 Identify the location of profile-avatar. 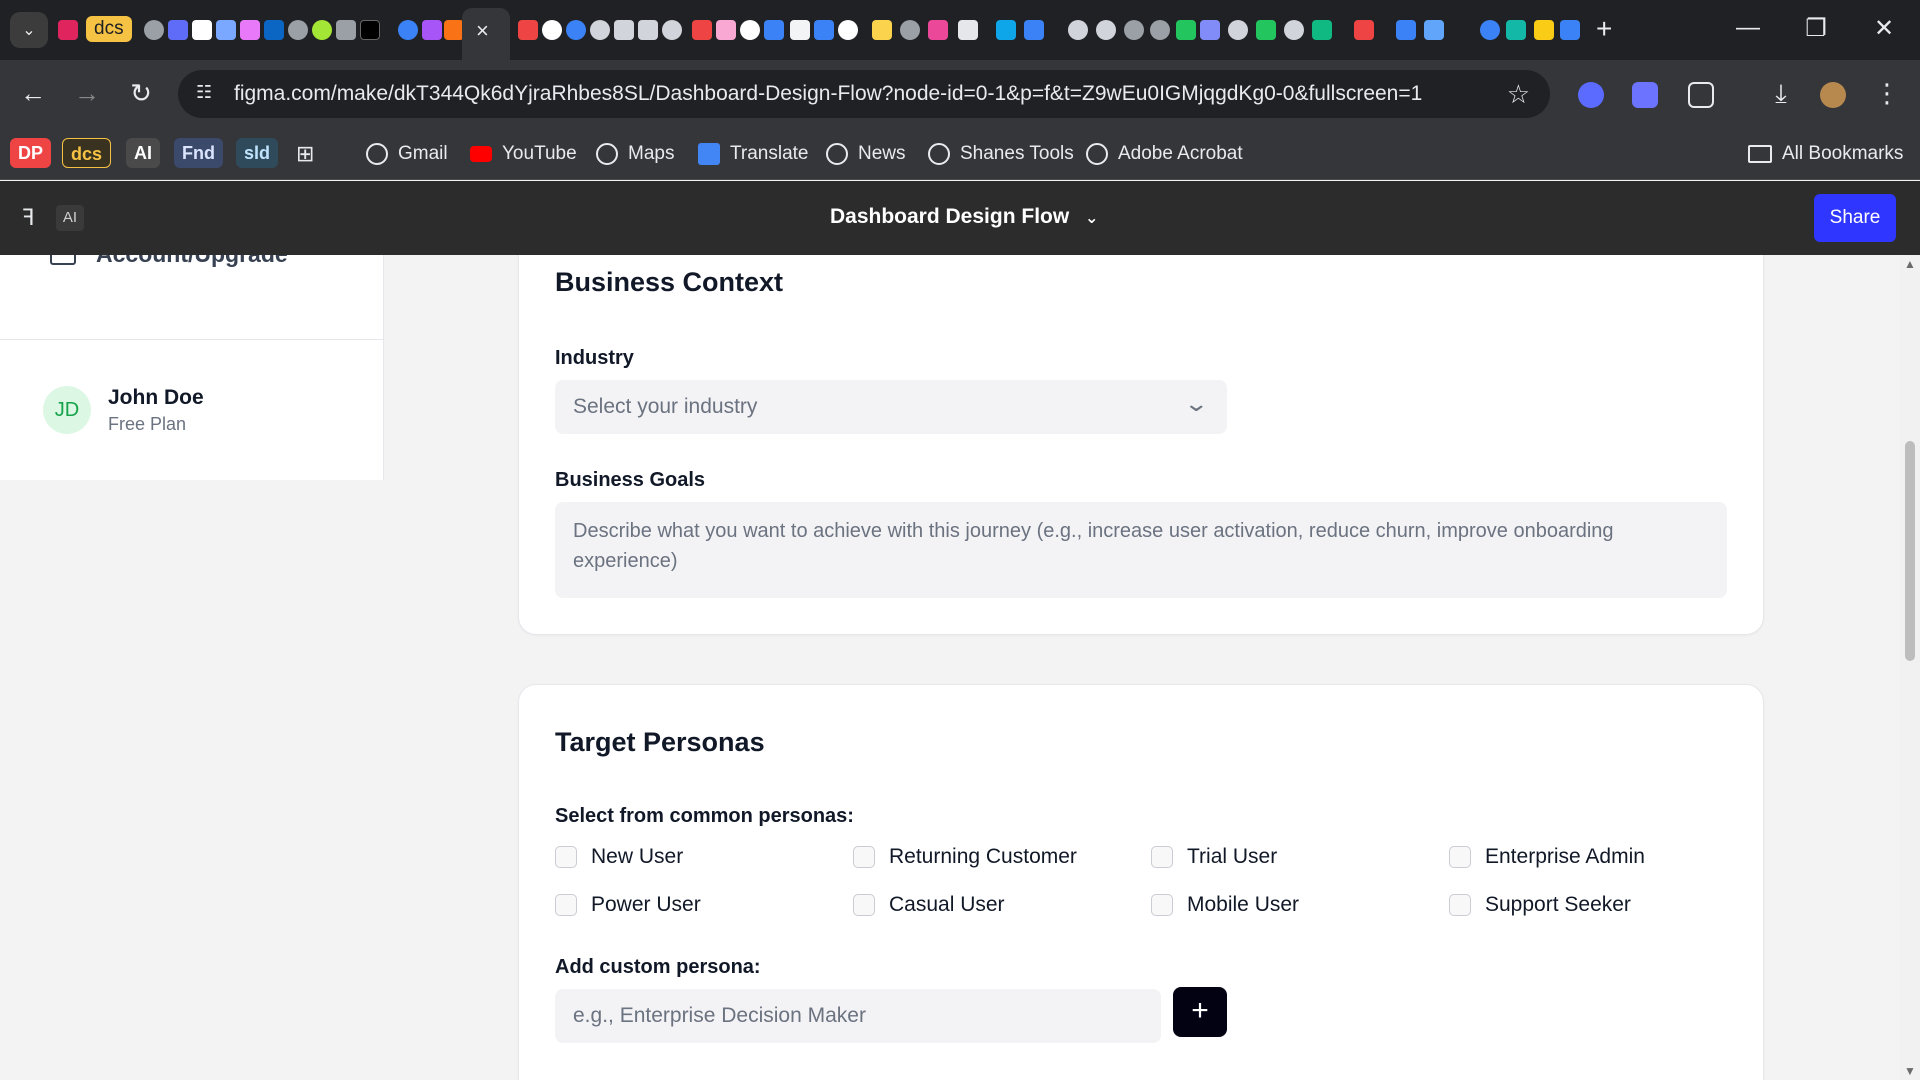
(1833, 95).